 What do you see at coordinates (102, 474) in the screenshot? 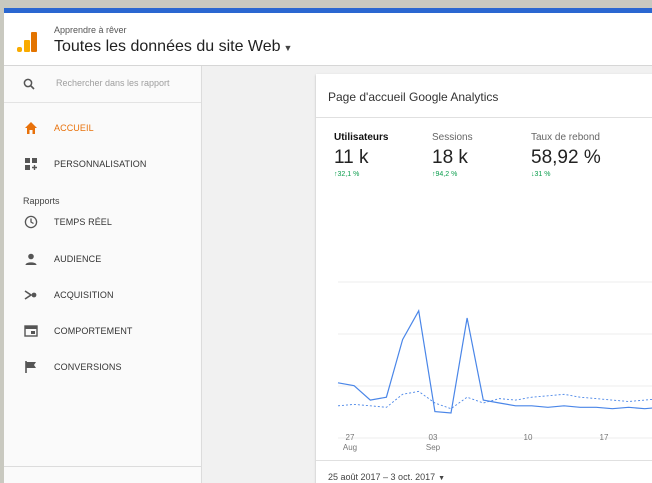
I see `sidebar-footer` at bounding box center [102, 474].